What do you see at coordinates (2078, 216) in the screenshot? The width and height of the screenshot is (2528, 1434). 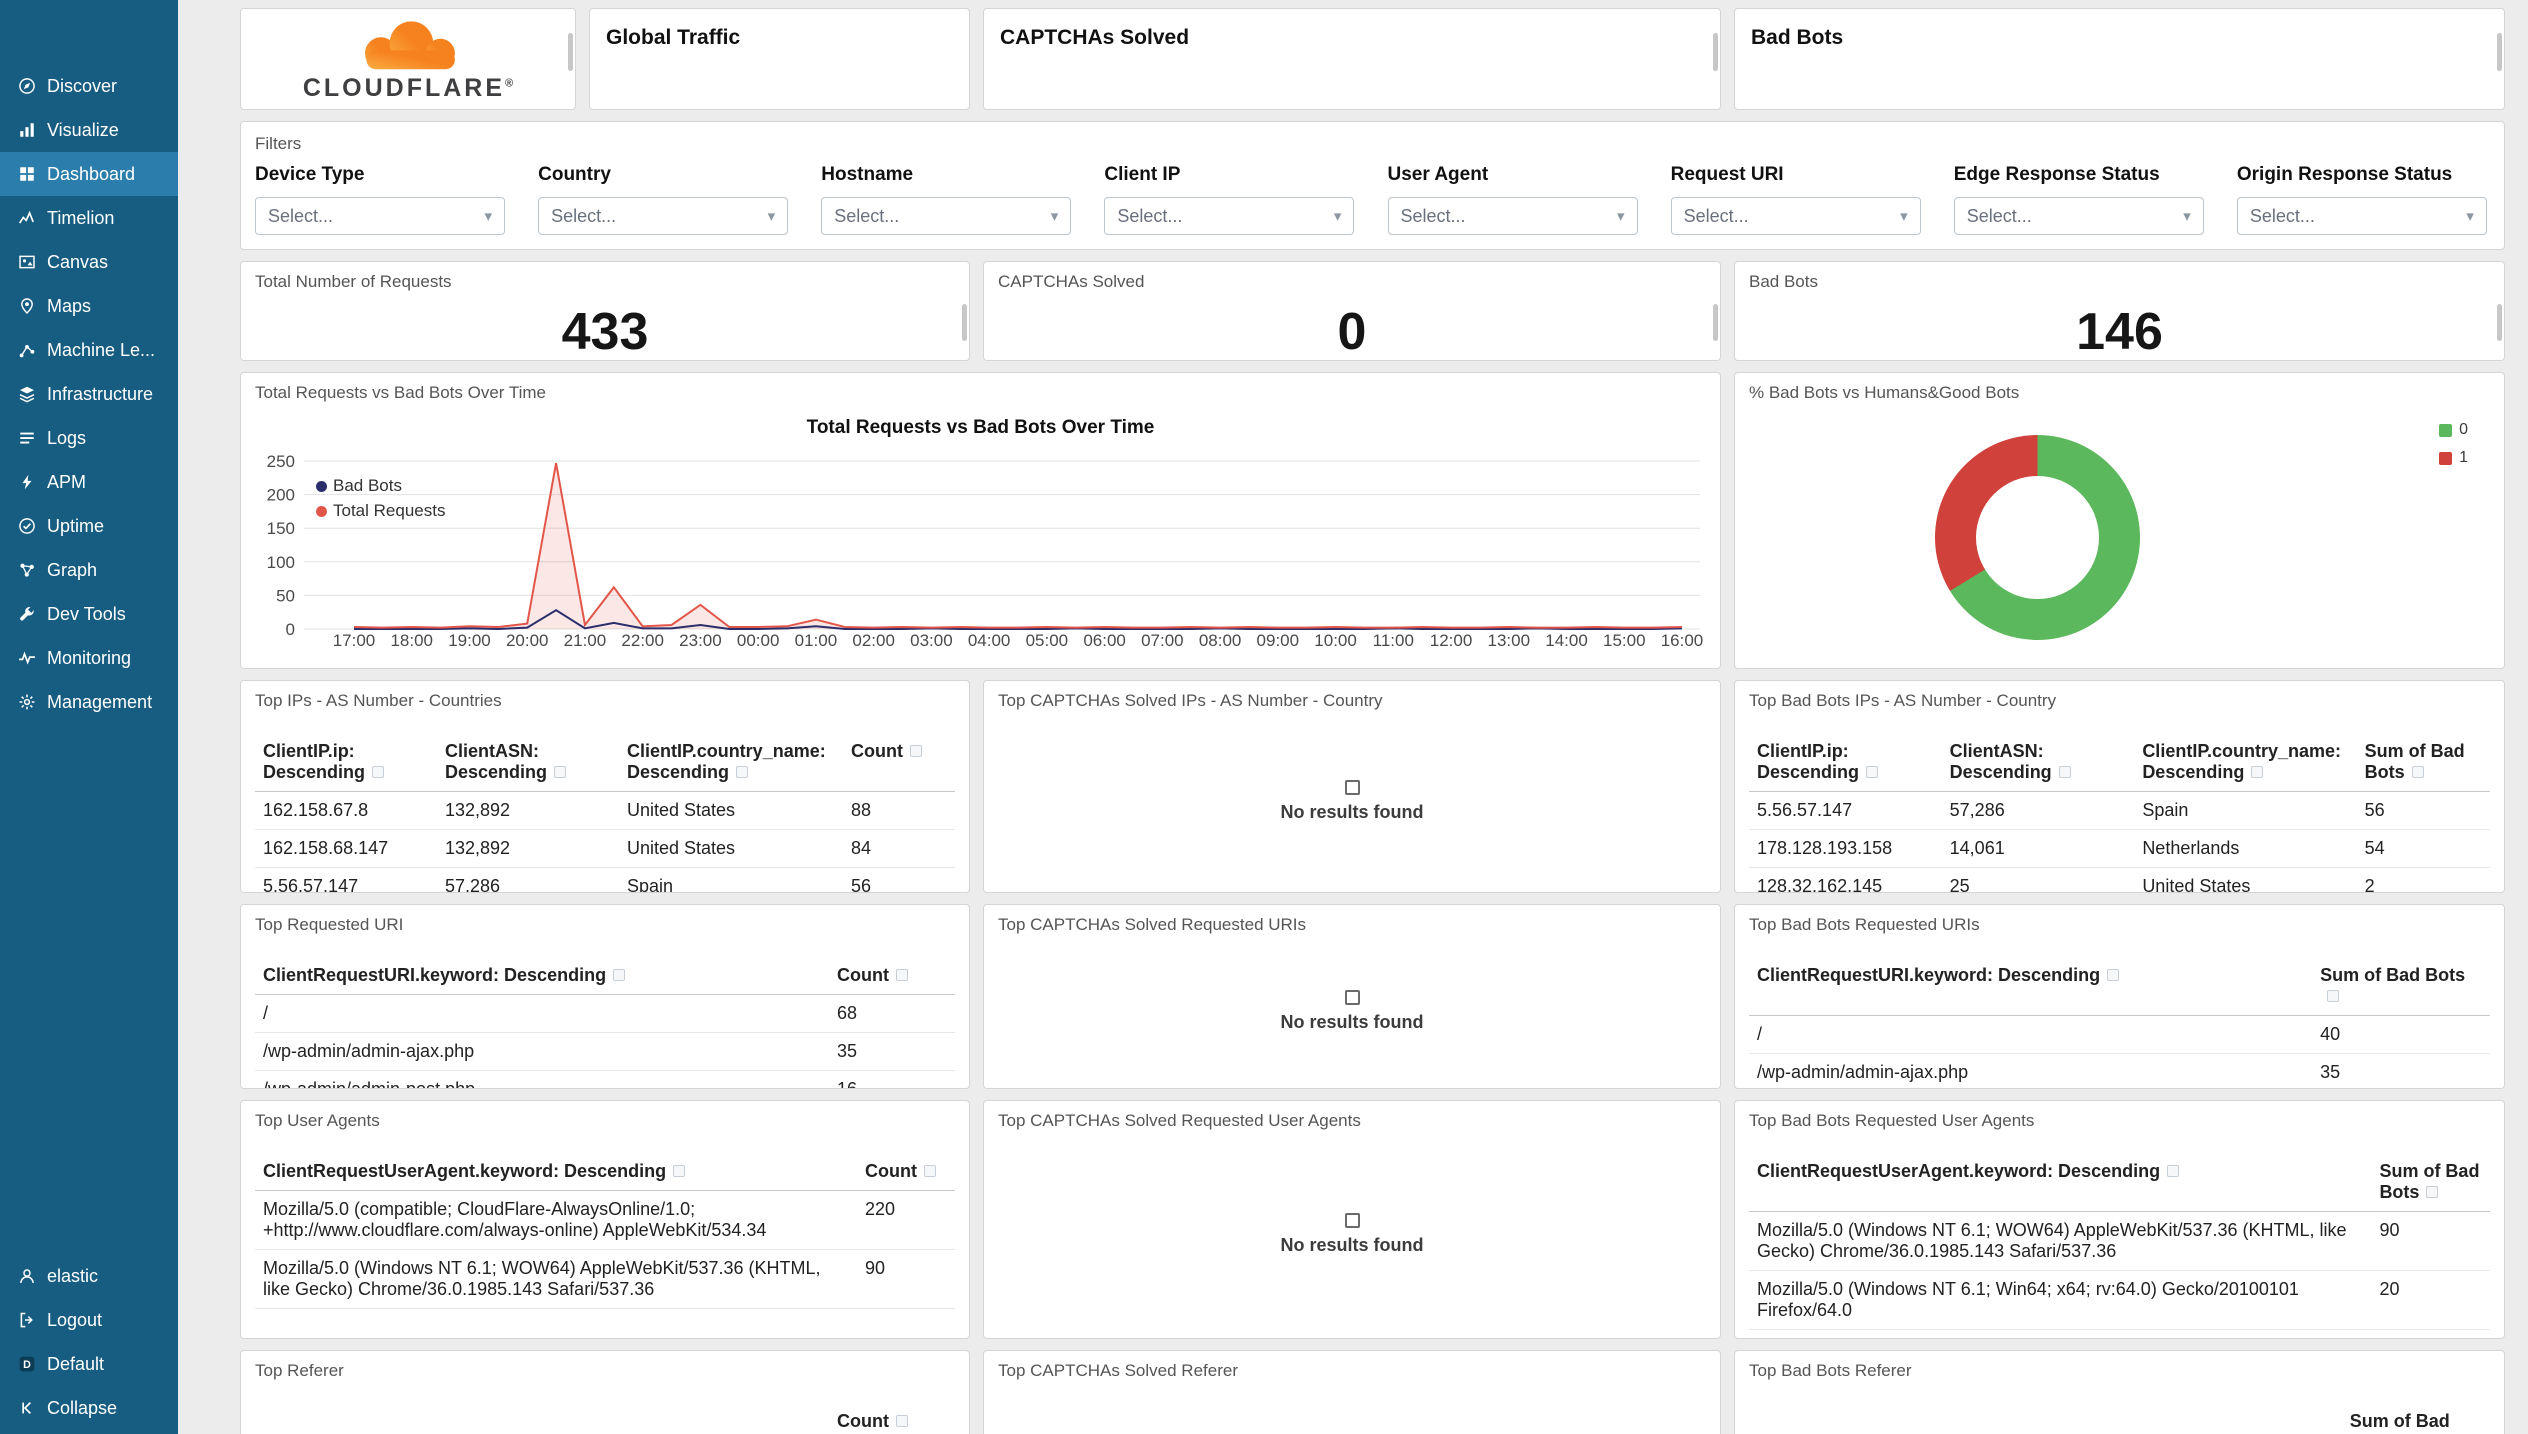 I see `filter-edge-response-status-select: Select... ▾` at bounding box center [2078, 216].